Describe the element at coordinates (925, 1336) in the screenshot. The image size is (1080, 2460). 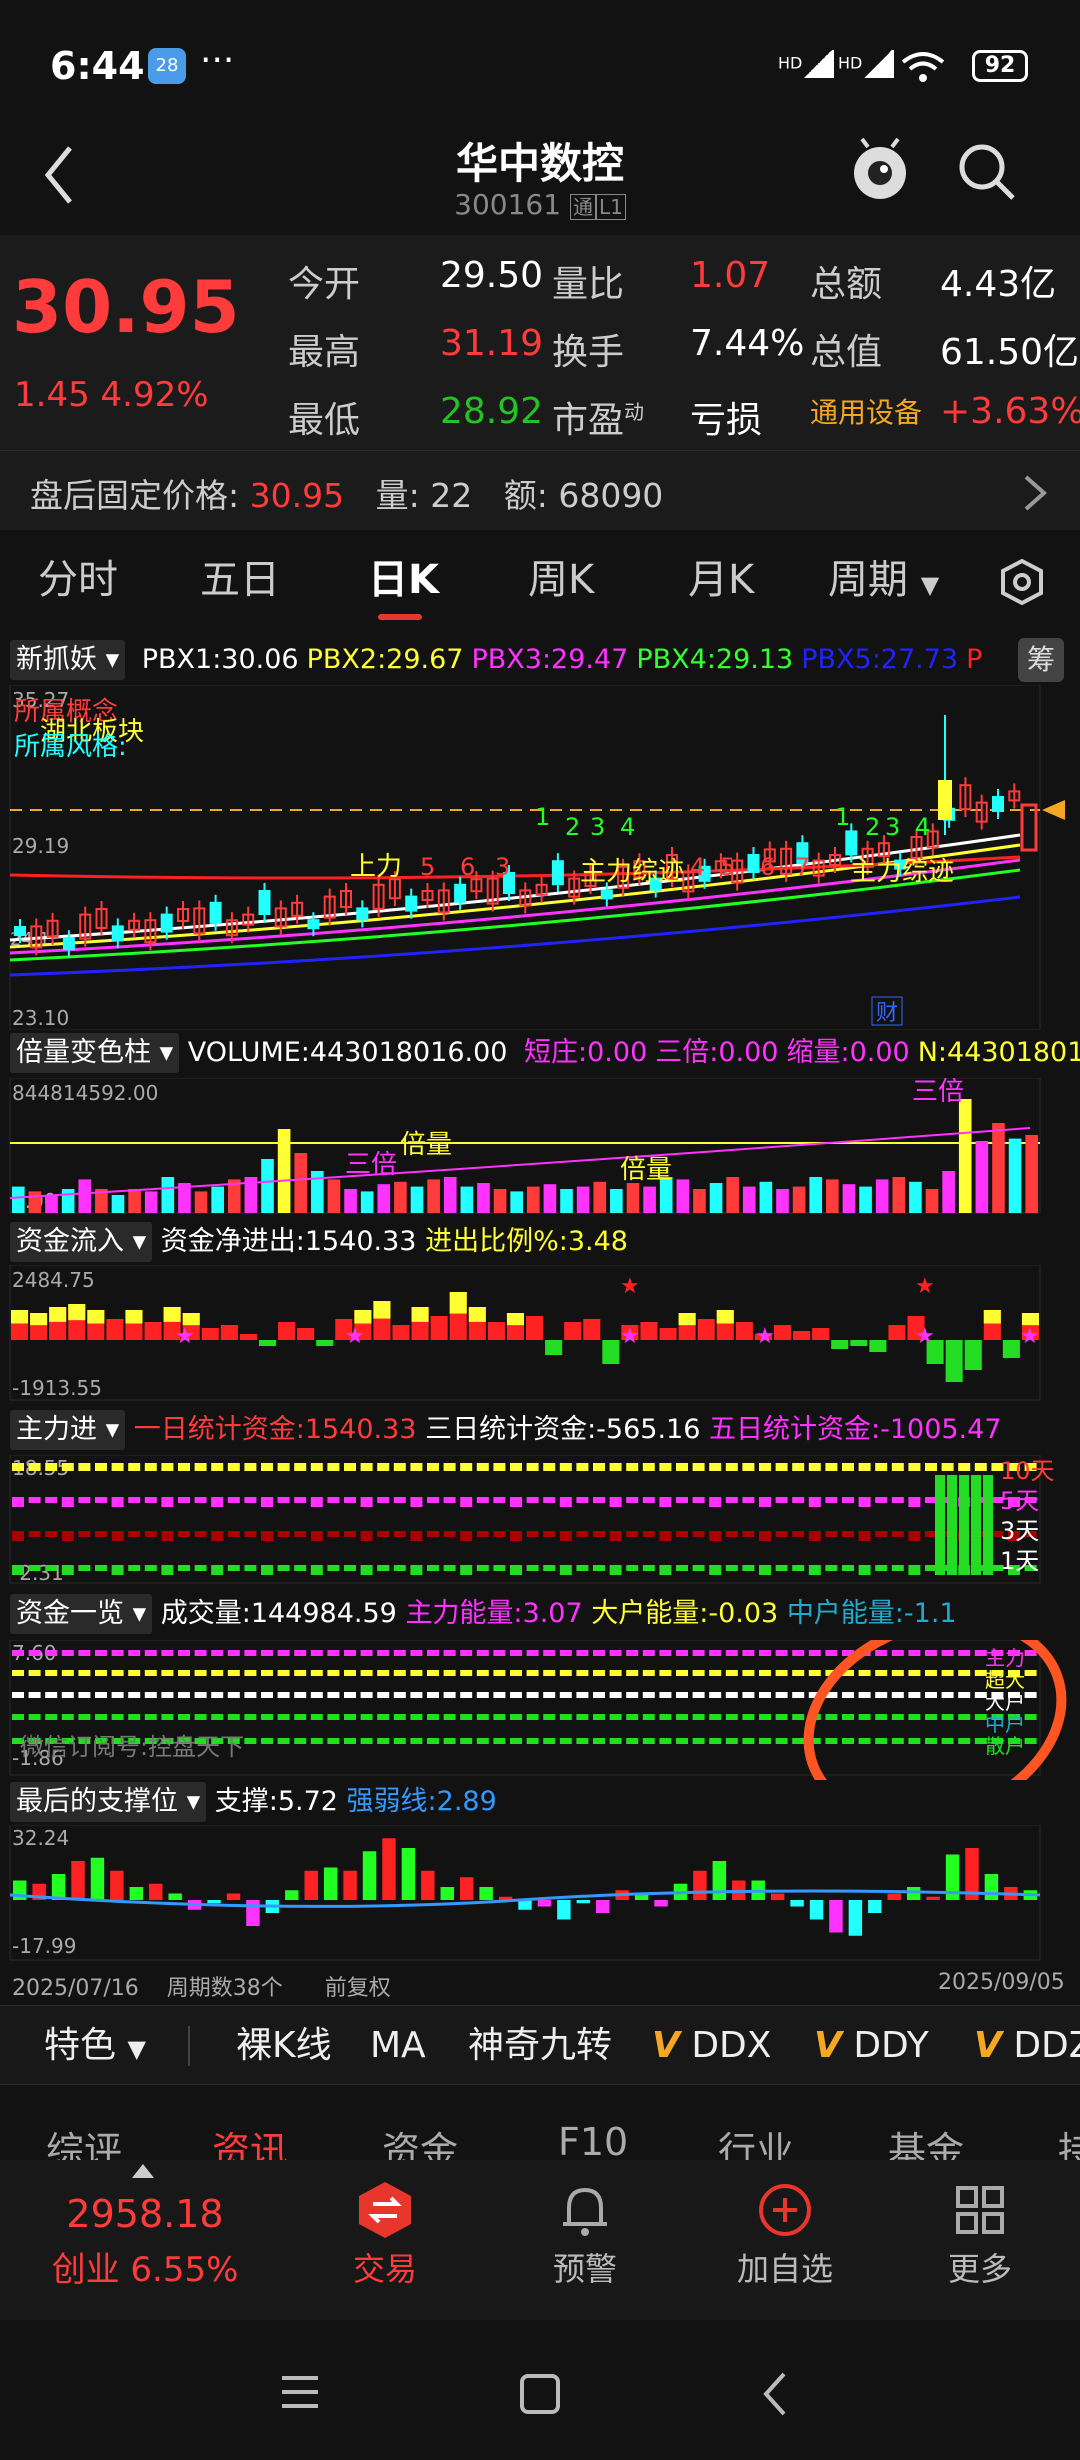
I see `star-marker-icon: ★` at that location.